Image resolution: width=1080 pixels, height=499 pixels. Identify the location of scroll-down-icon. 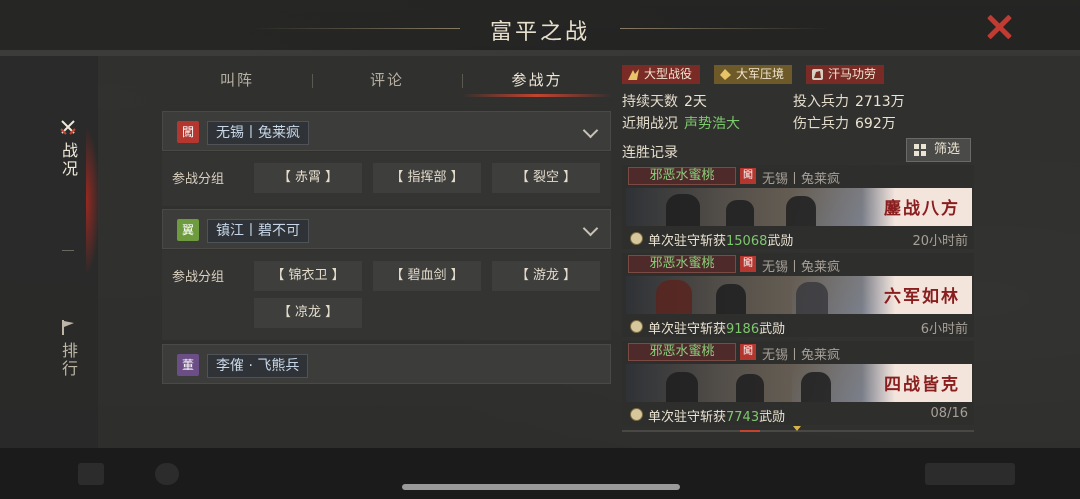
(797, 428).